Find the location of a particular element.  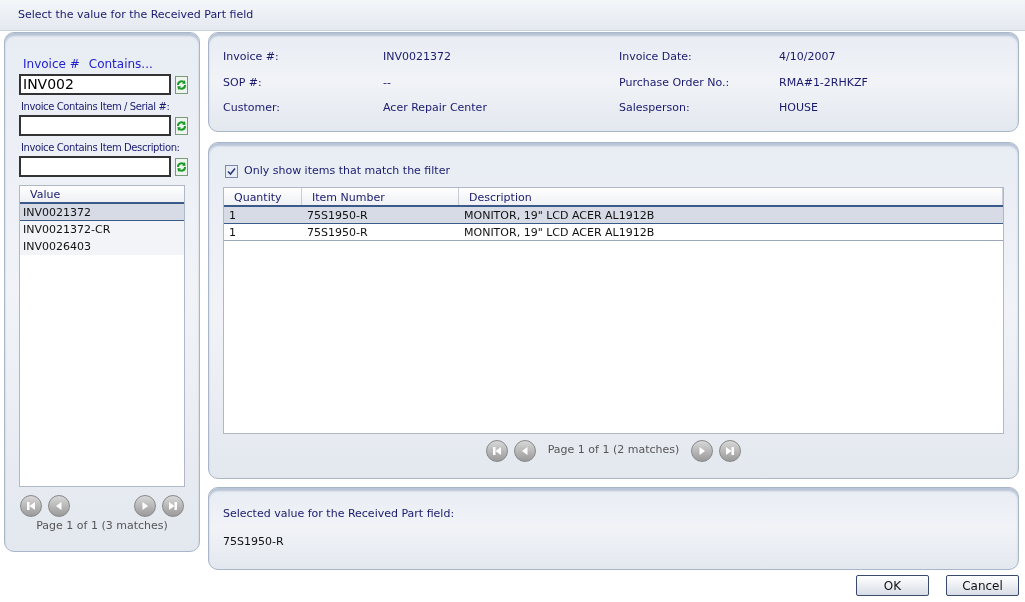

checkbox-label: Only show items that match the filter is located at coordinates (347, 171).